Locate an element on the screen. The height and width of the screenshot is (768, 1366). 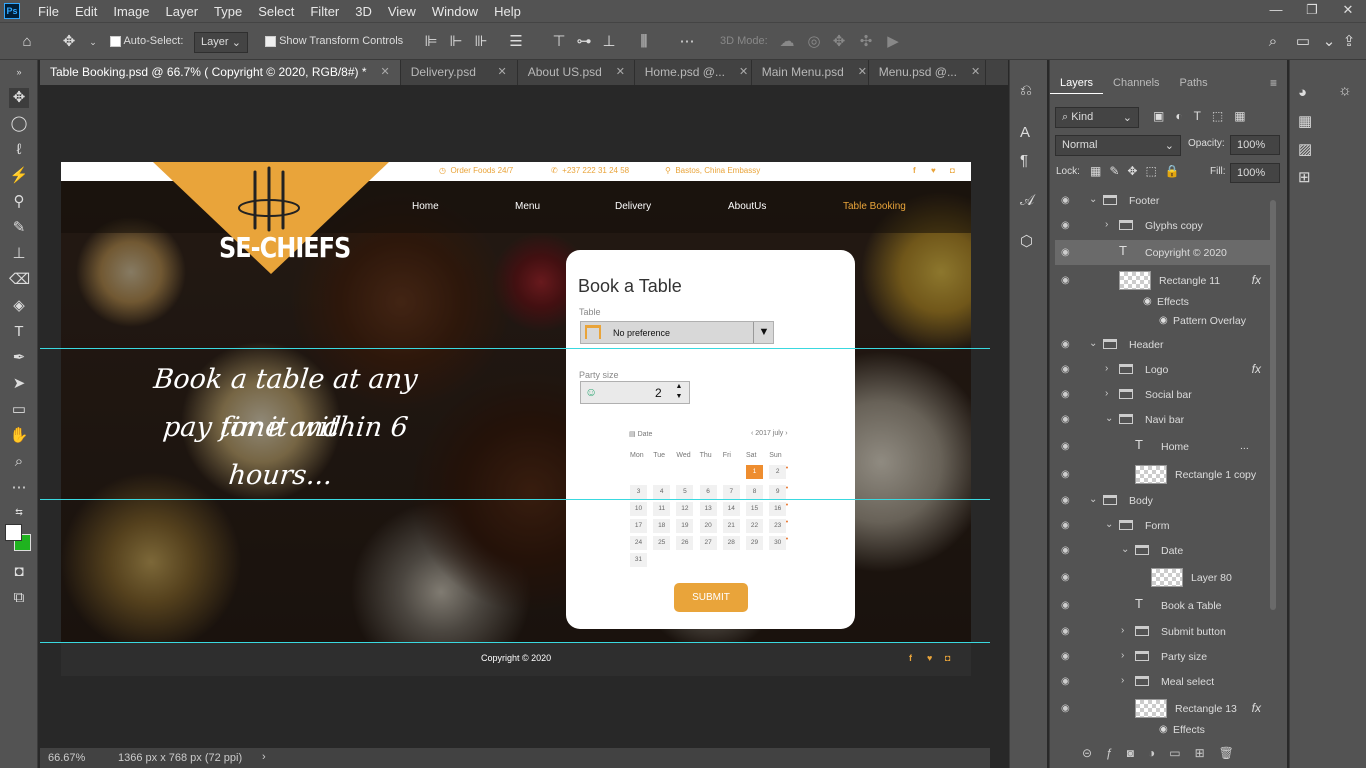
calendar-day: 6 is located at coordinates (708, 492).